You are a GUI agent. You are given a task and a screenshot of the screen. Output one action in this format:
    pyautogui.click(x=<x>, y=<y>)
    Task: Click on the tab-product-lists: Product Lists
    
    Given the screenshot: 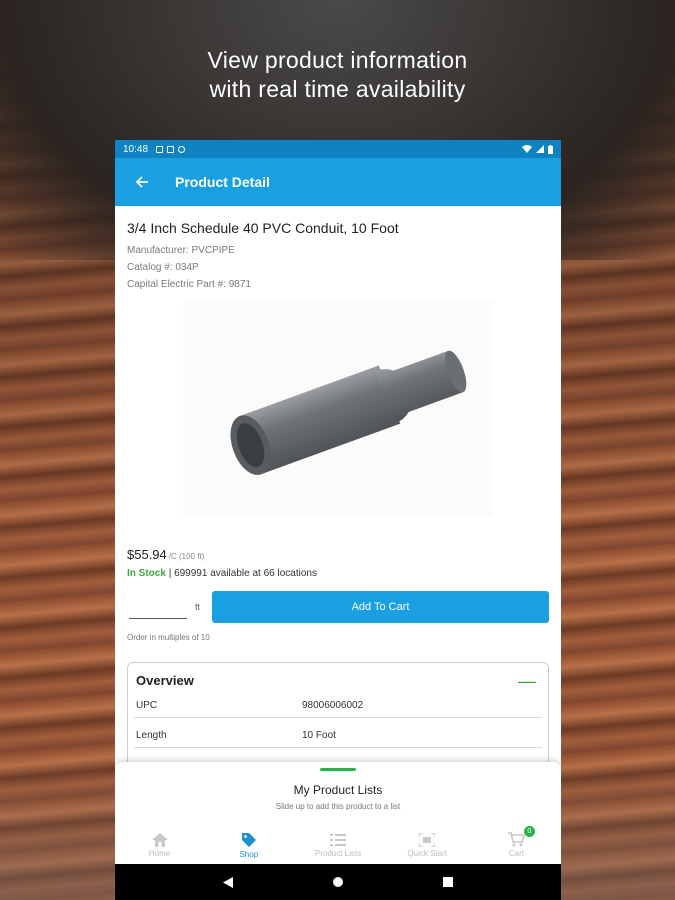 What is the action you would take?
    pyautogui.click(x=337, y=845)
    